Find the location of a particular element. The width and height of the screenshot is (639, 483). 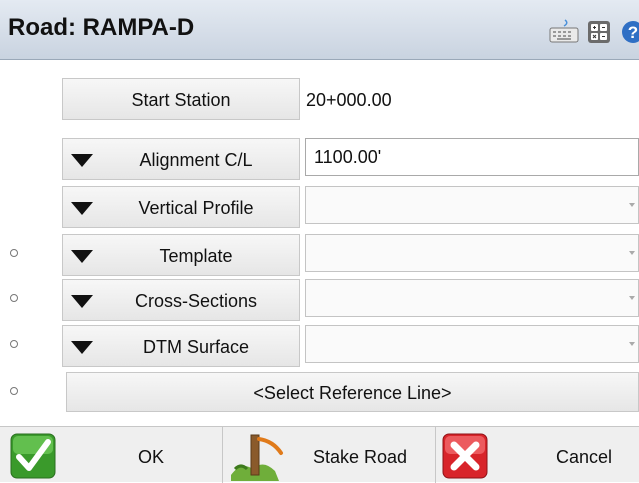

template-button: Template is located at coordinates (181, 255).